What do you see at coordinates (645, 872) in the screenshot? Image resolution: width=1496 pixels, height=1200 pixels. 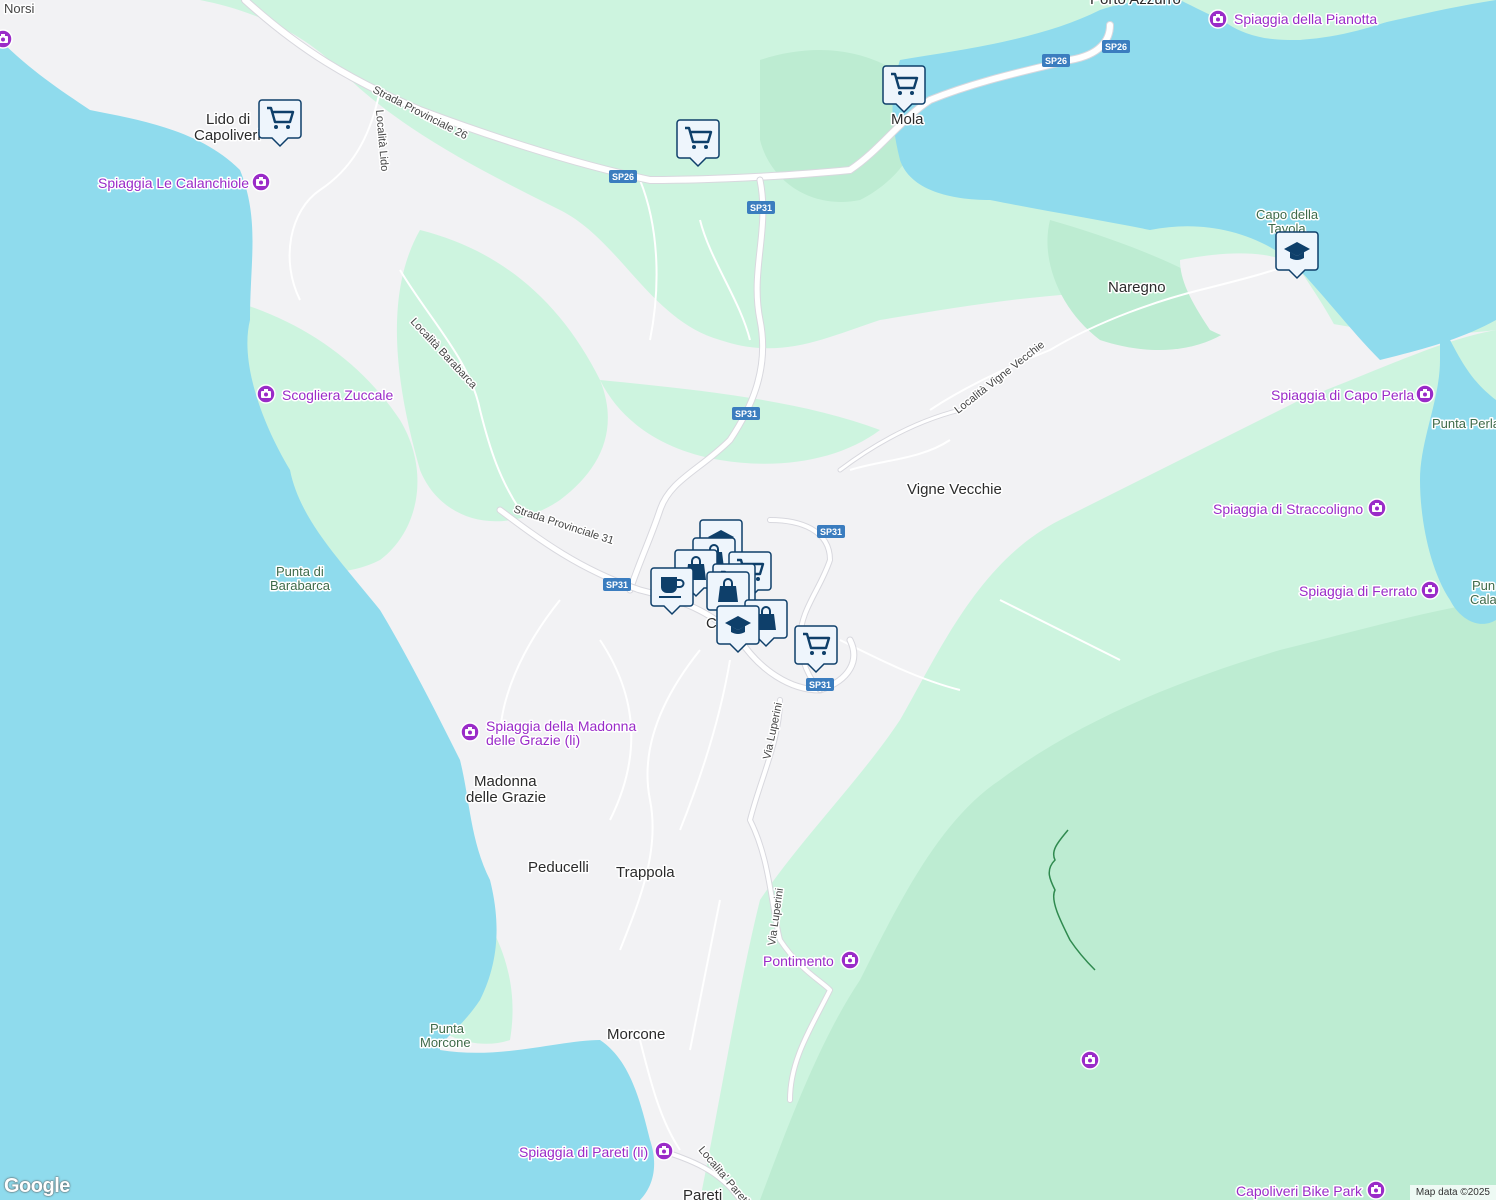 I see `place-label-trappola: Trappola` at bounding box center [645, 872].